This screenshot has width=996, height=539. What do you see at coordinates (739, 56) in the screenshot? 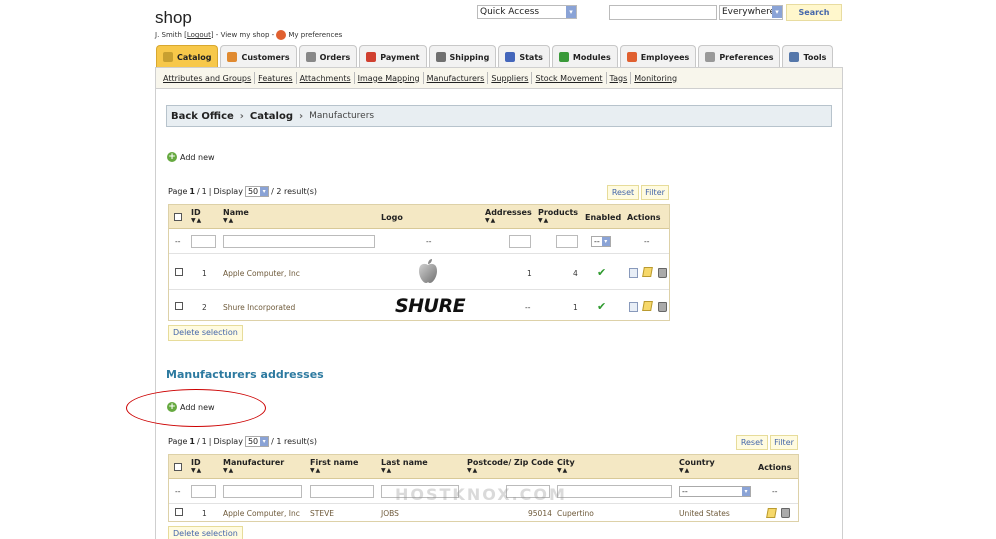
I see `tab-preferences: Preferences` at bounding box center [739, 56].